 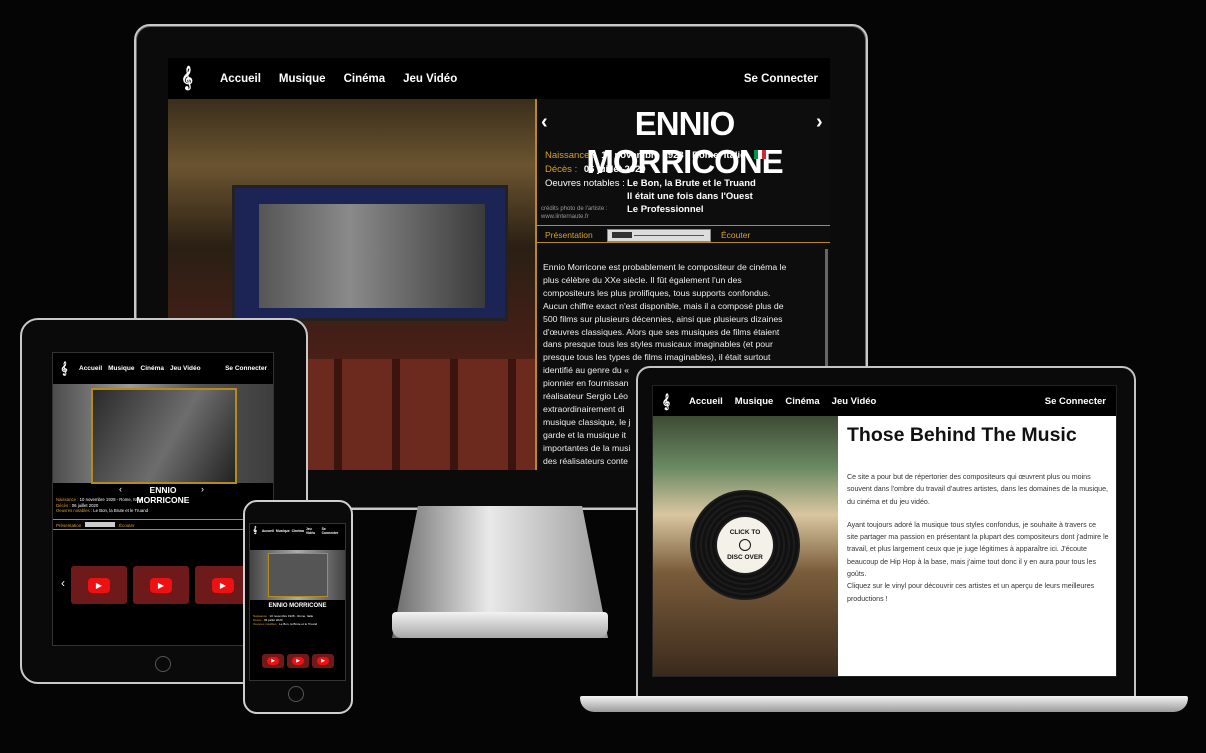 What do you see at coordinates (370, 253) in the screenshot?
I see `cinema-screen-image` at bounding box center [370, 253].